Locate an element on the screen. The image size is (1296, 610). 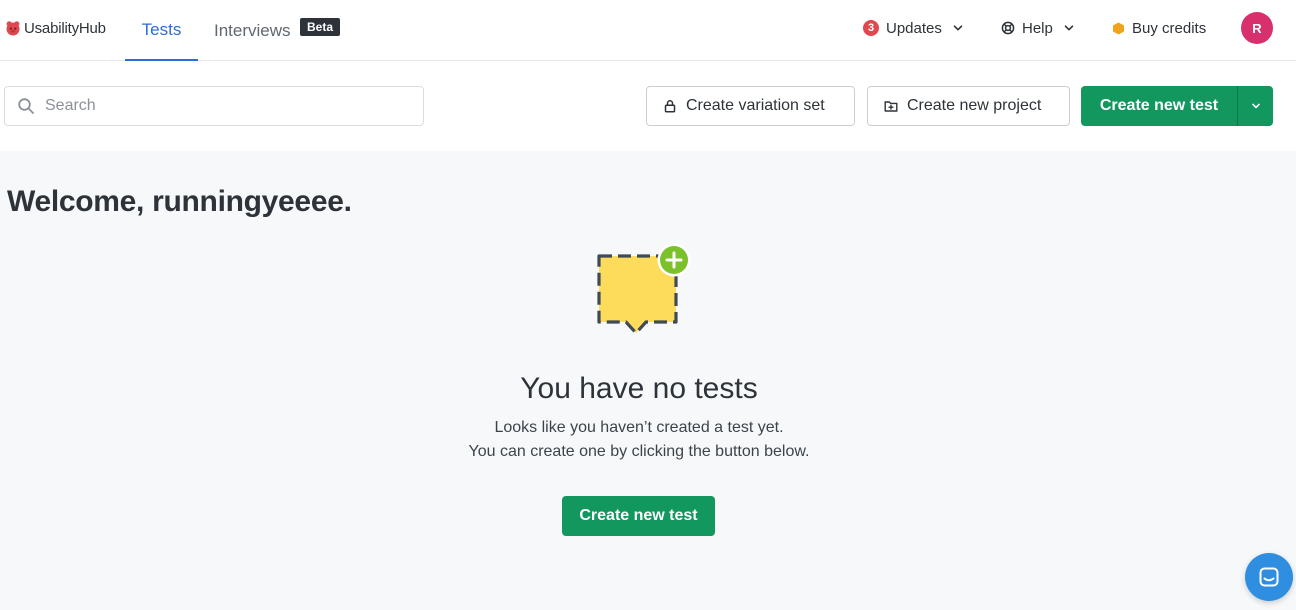
updates-menu: 3 Updates is located at coordinates (913, 28).